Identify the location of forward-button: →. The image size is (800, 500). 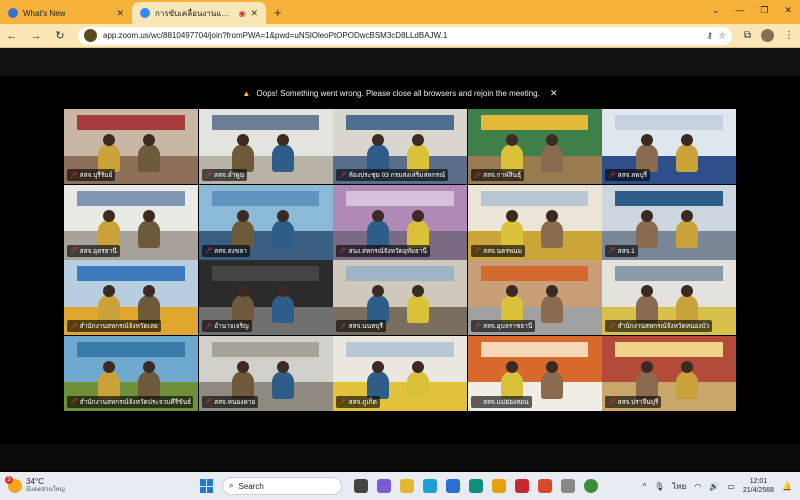
(36, 36).